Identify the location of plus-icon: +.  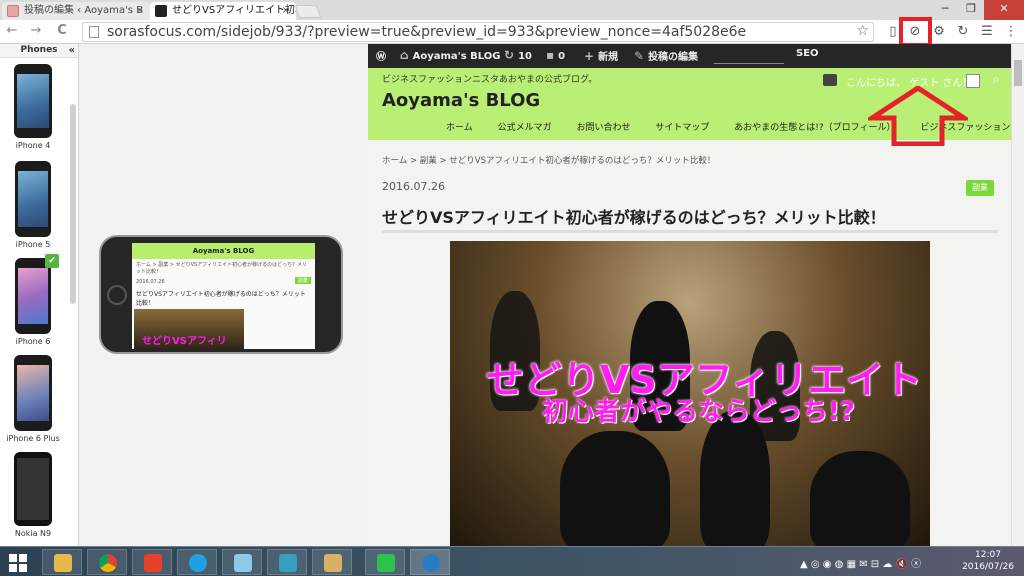
(589, 56).